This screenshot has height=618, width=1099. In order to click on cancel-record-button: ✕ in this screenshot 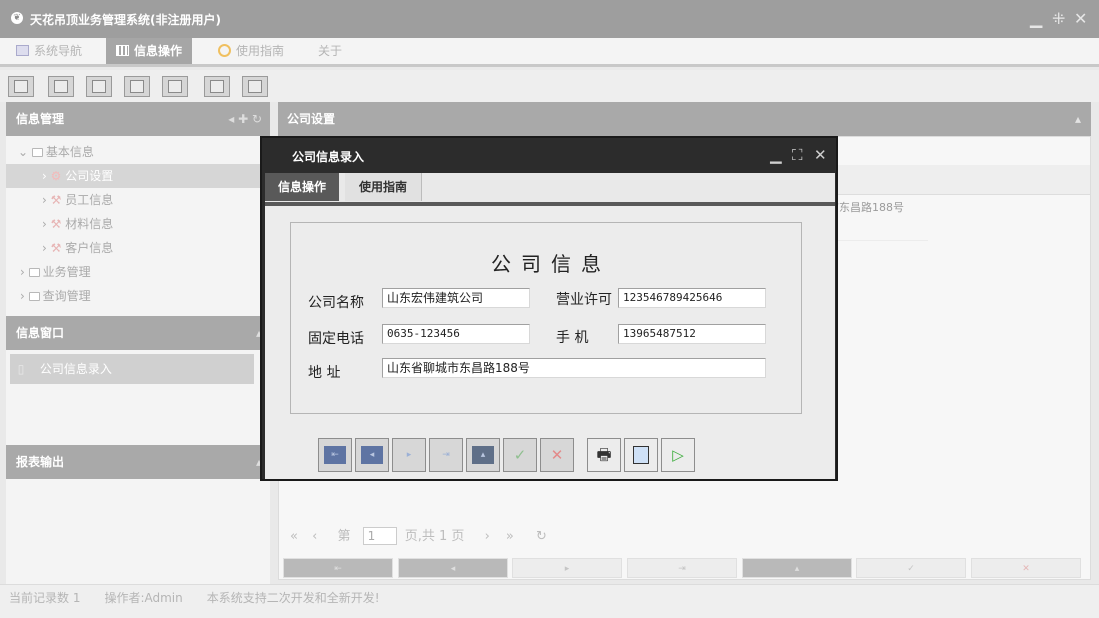, I will do `click(1026, 568)`.